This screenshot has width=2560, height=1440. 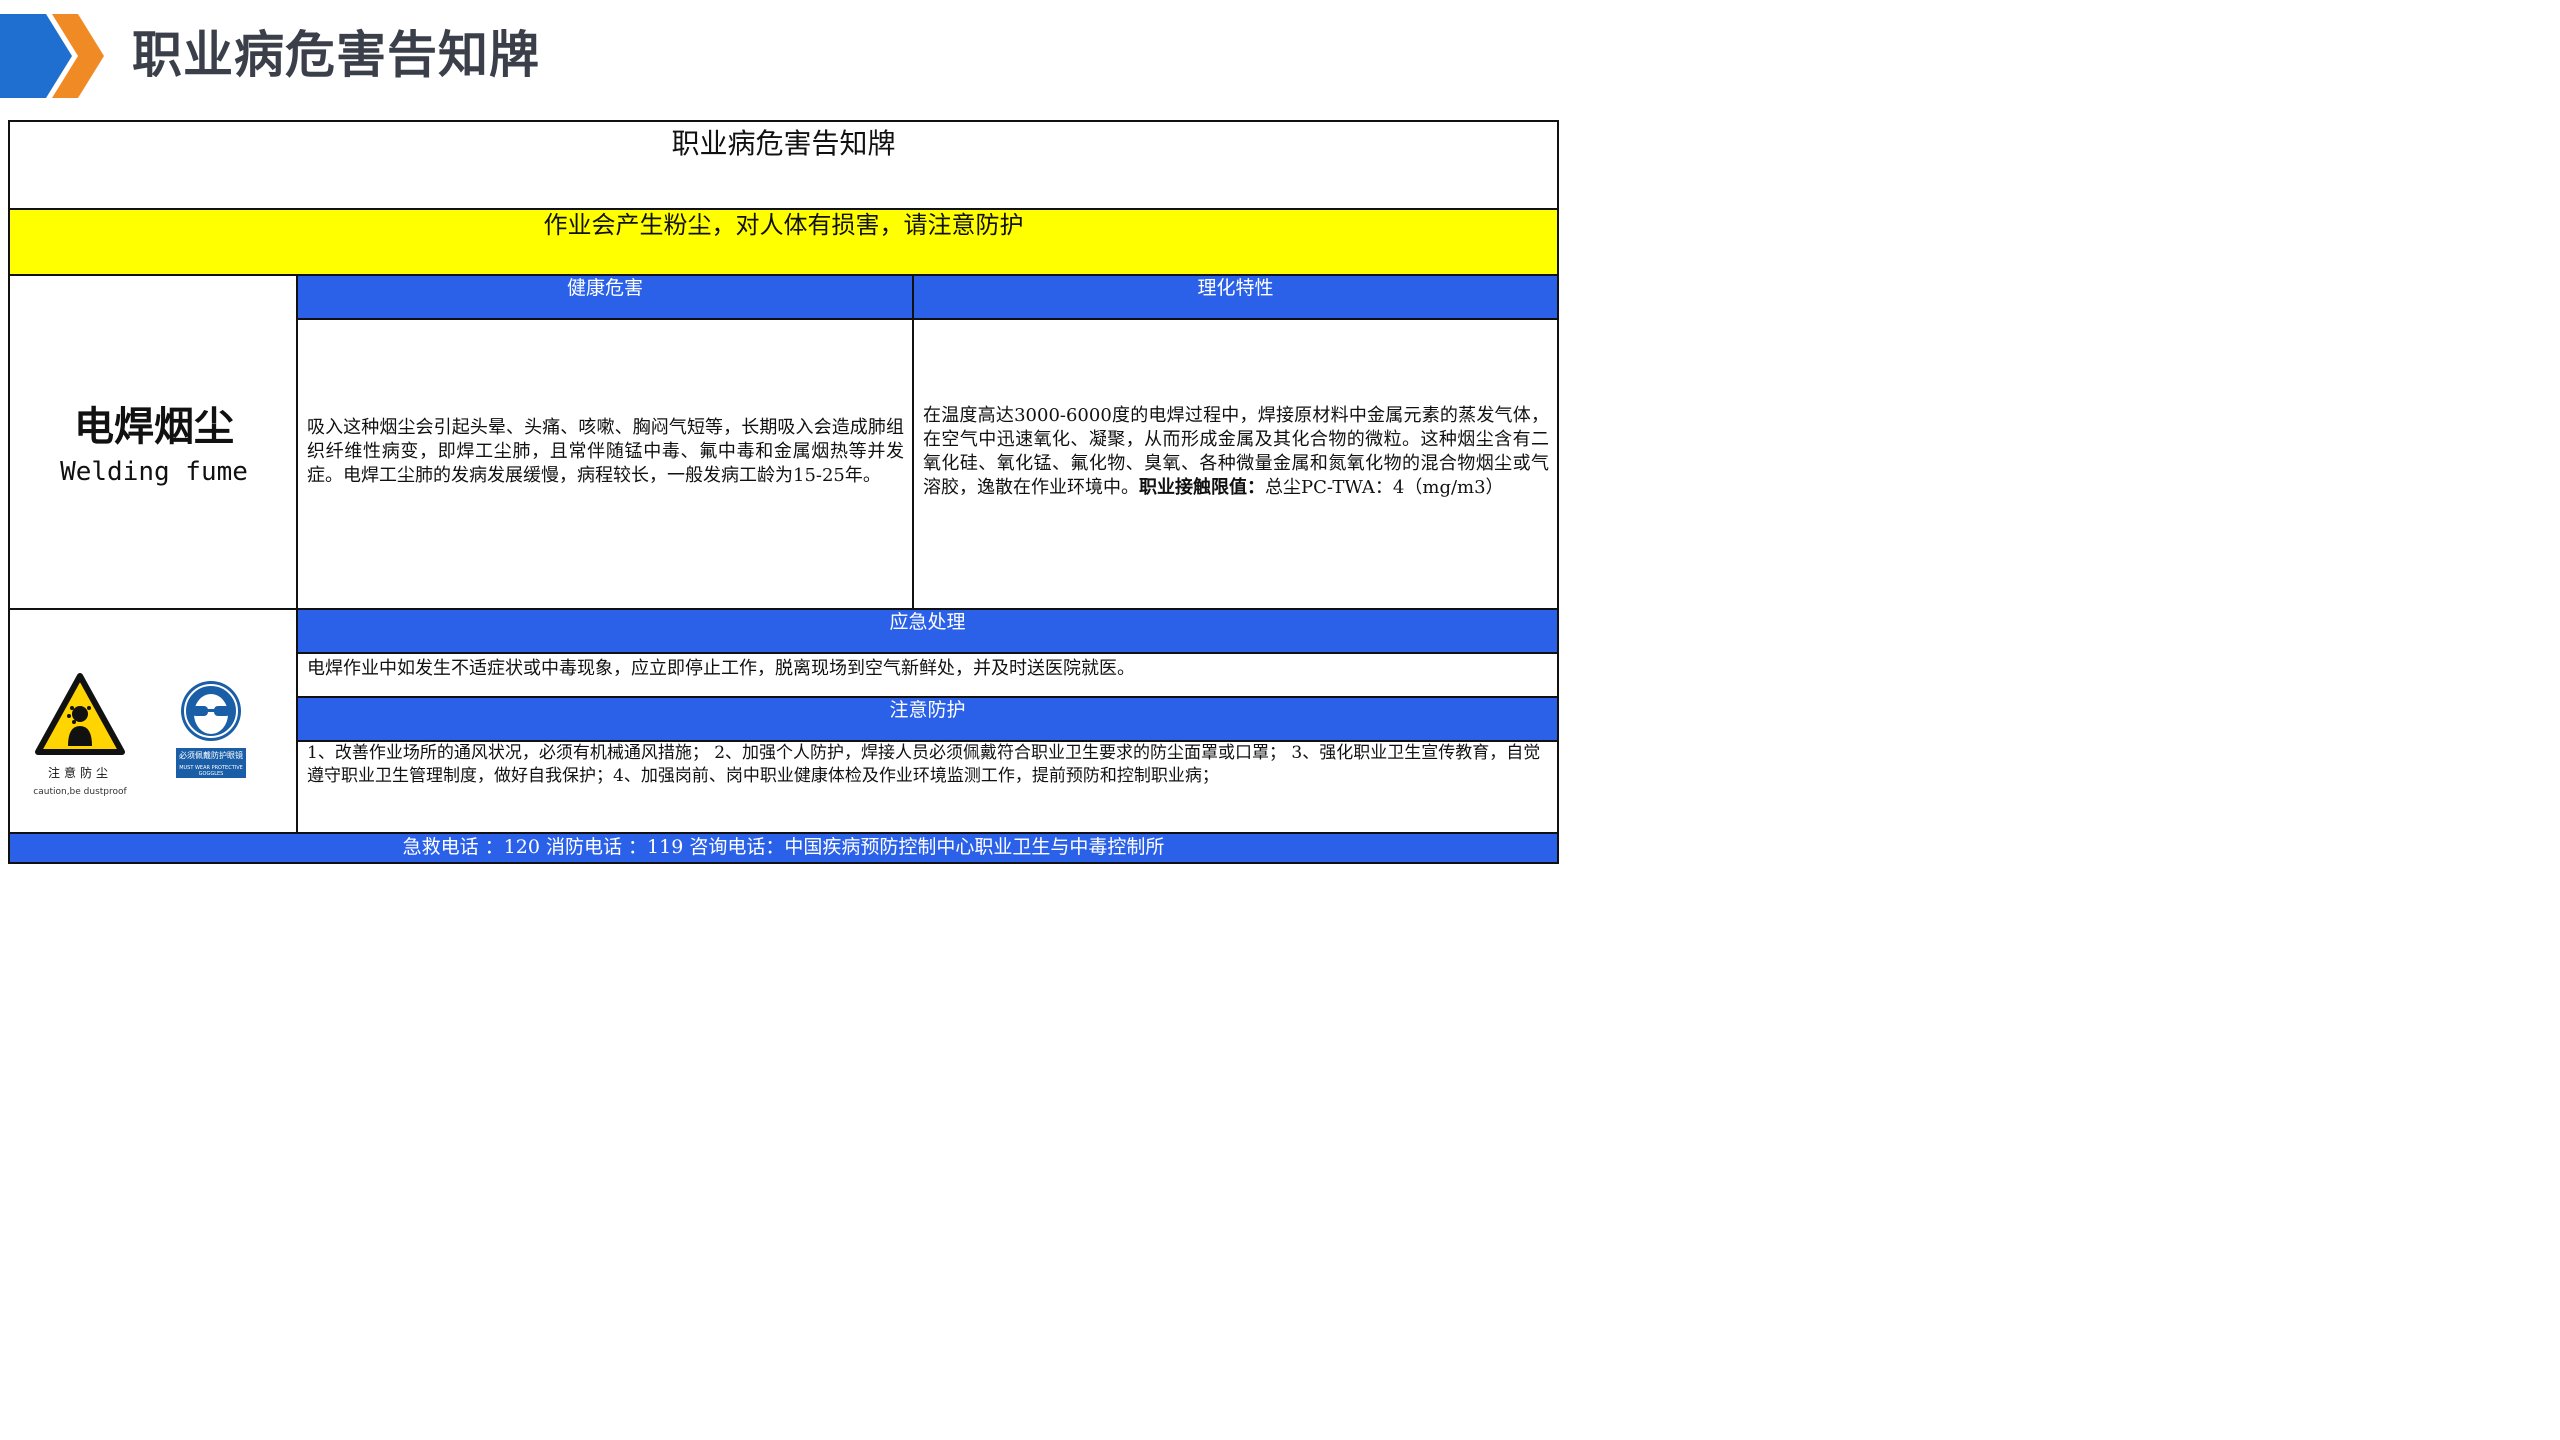 I want to click on caution-dust-sign: 注意防尘 caution,be dustproof, so click(x=80, y=734).